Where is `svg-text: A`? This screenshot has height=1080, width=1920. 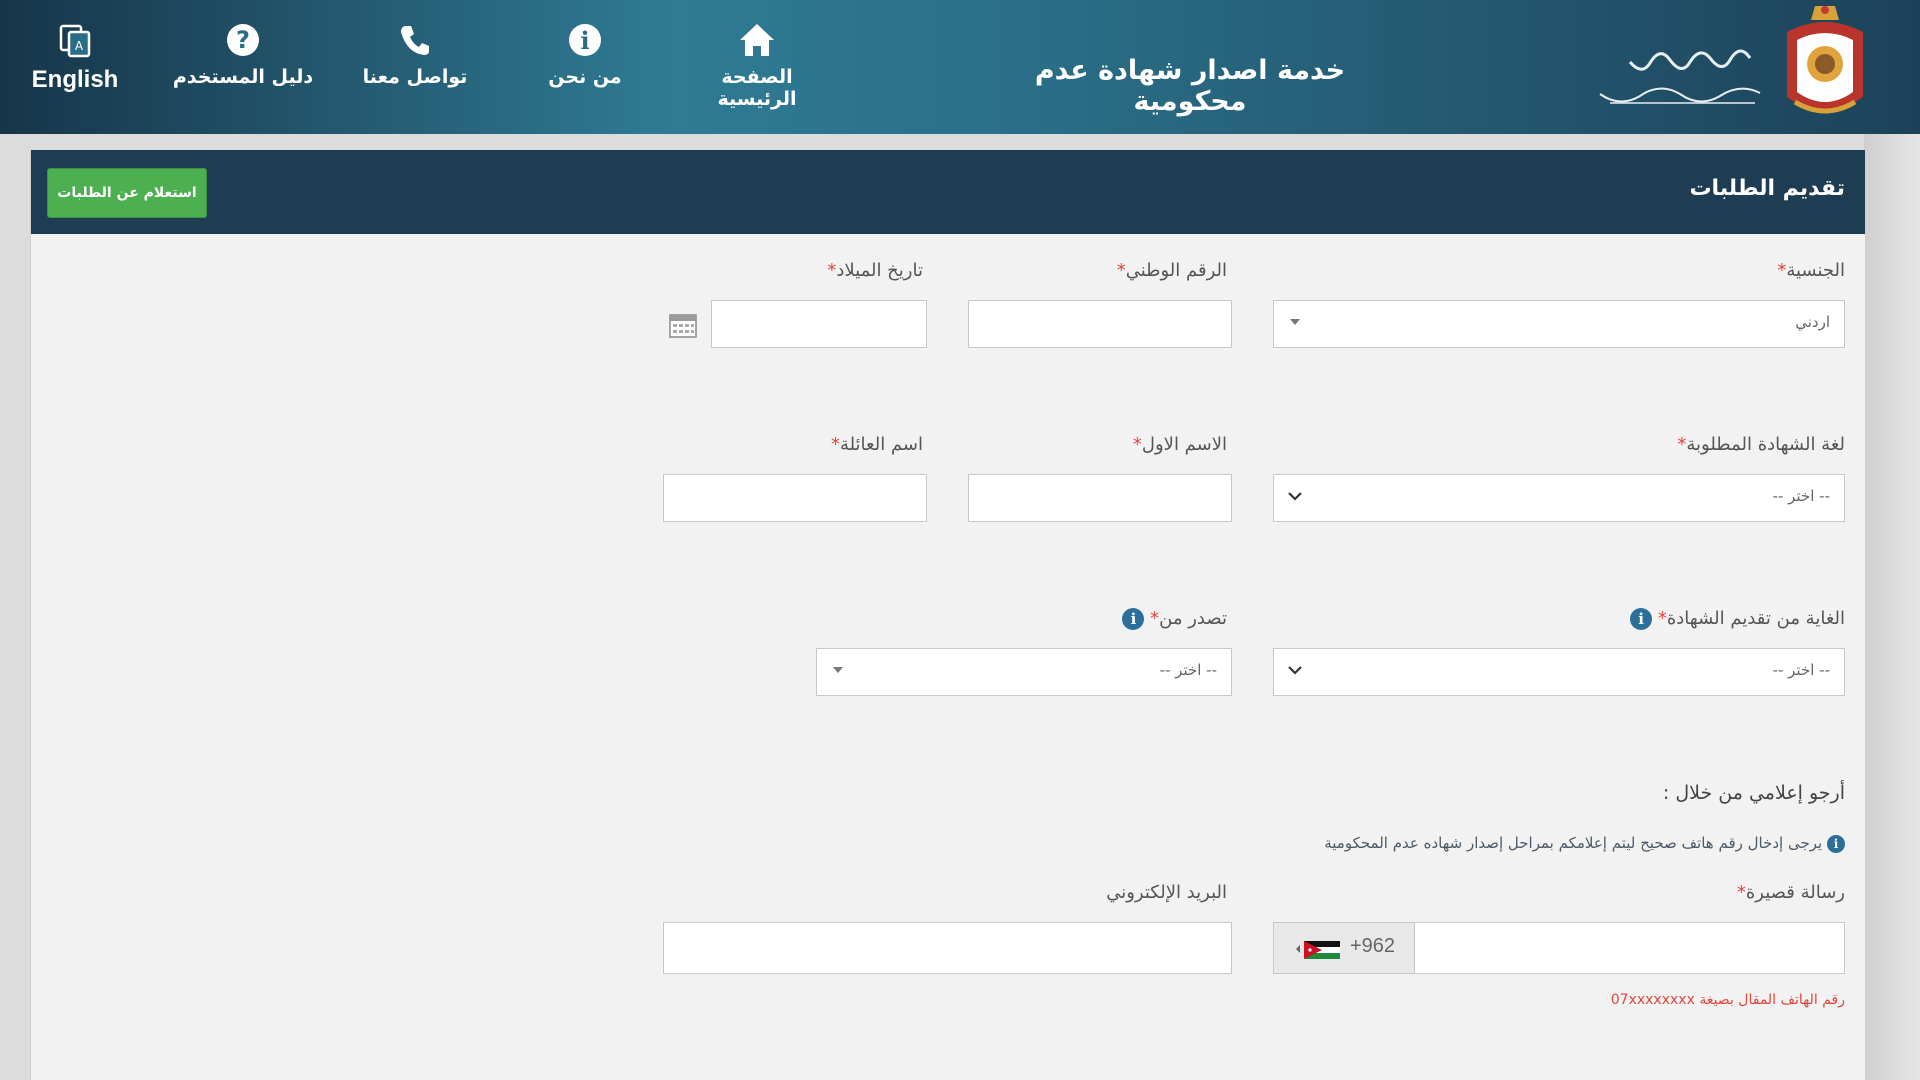 svg-text: A is located at coordinates (79, 46).